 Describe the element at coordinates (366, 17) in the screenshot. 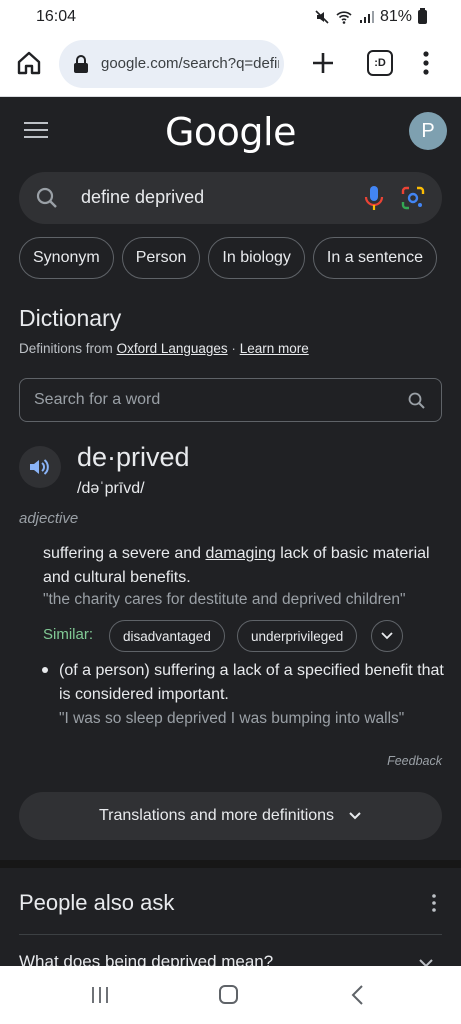

I see `signal-icon` at that location.